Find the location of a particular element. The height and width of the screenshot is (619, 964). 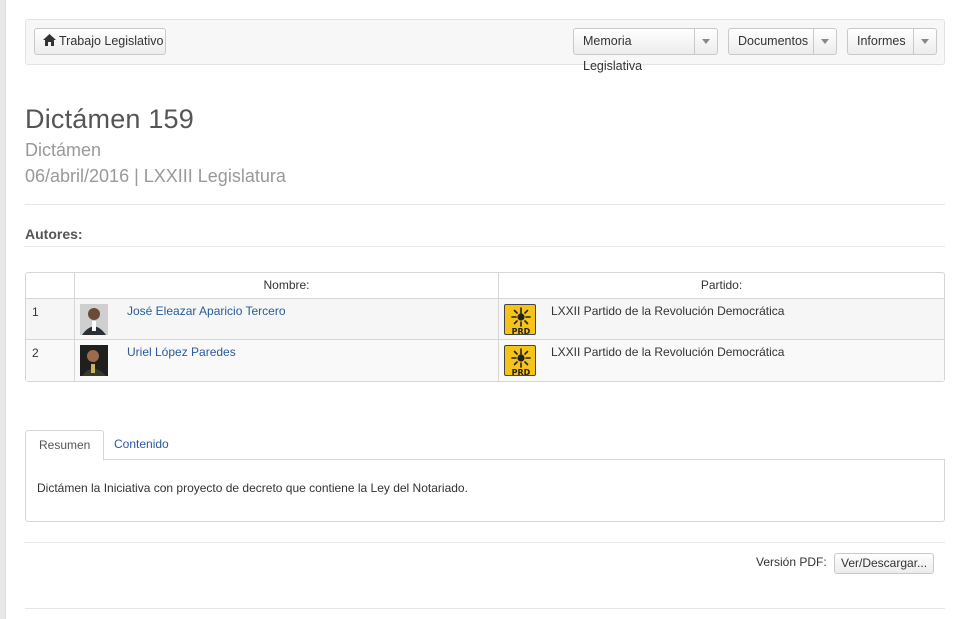

date-legislature: 06/abril/2016 | LXXIII Legislatura is located at coordinates (155, 176).